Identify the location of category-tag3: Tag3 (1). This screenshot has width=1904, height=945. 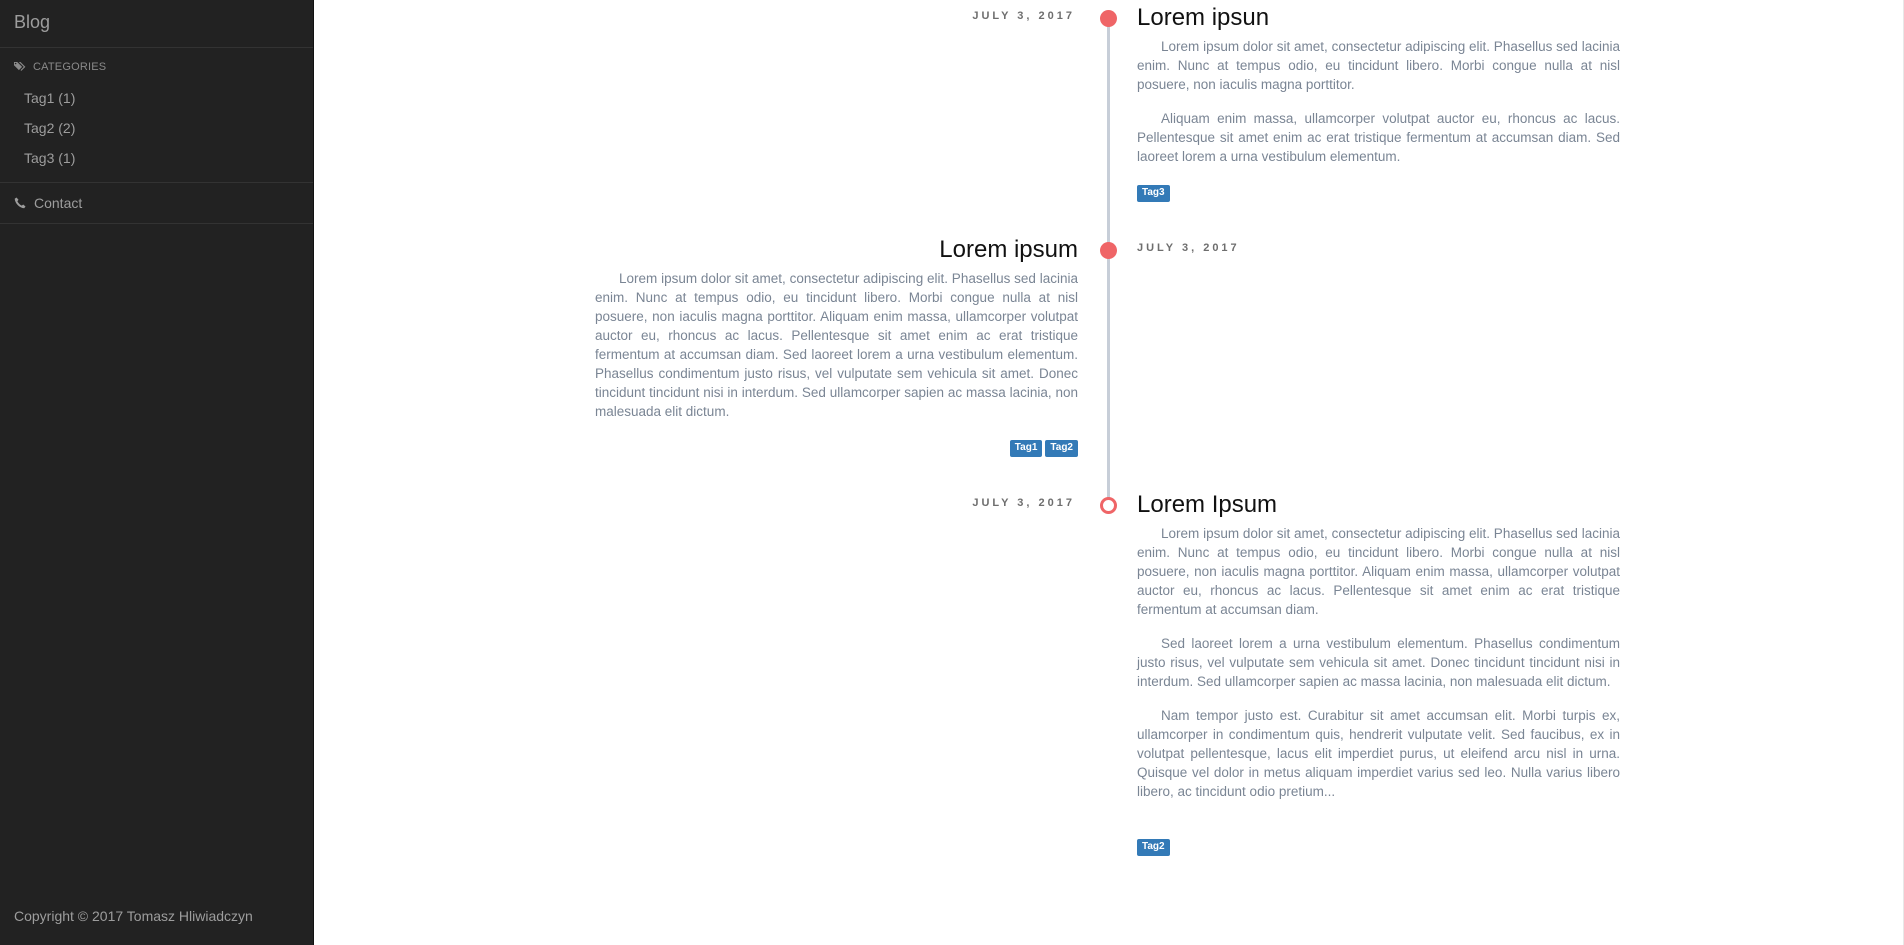
(156, 163).